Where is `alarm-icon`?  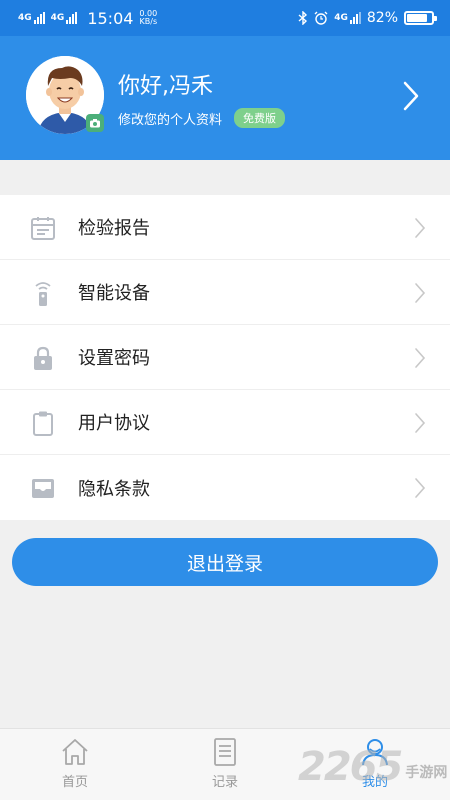 alarm-icon is located at coordinates (321, 18).